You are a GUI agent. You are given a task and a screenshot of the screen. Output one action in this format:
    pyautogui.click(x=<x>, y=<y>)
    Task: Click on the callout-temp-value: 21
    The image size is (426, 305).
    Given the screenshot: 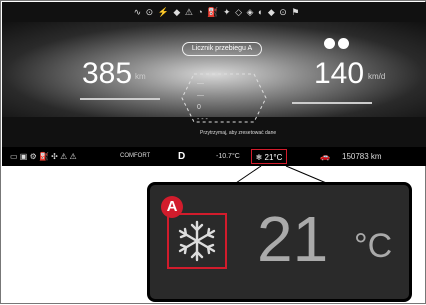 What is the action you would take?
    pyautogui.click(x=293, y=239)
    